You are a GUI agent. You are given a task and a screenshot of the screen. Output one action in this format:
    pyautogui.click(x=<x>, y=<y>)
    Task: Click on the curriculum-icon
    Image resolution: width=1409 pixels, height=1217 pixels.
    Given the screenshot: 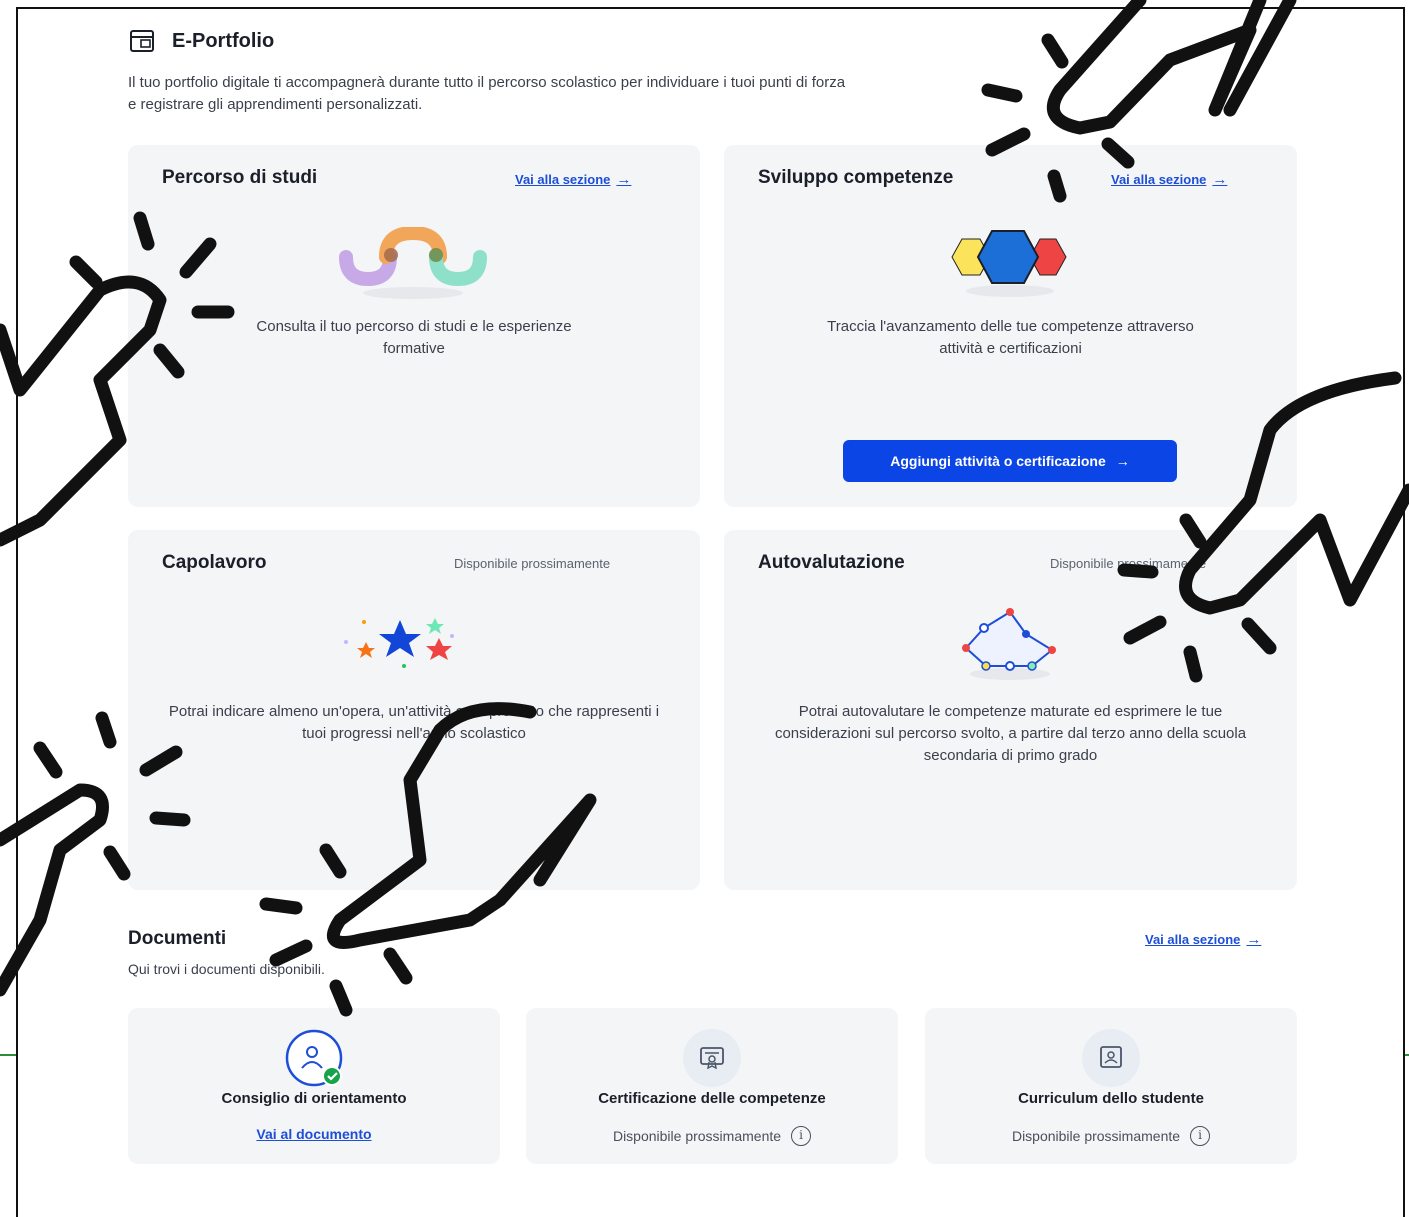 What is the action you would take?
    pyautogui.click(x=1111, y=1058)
    